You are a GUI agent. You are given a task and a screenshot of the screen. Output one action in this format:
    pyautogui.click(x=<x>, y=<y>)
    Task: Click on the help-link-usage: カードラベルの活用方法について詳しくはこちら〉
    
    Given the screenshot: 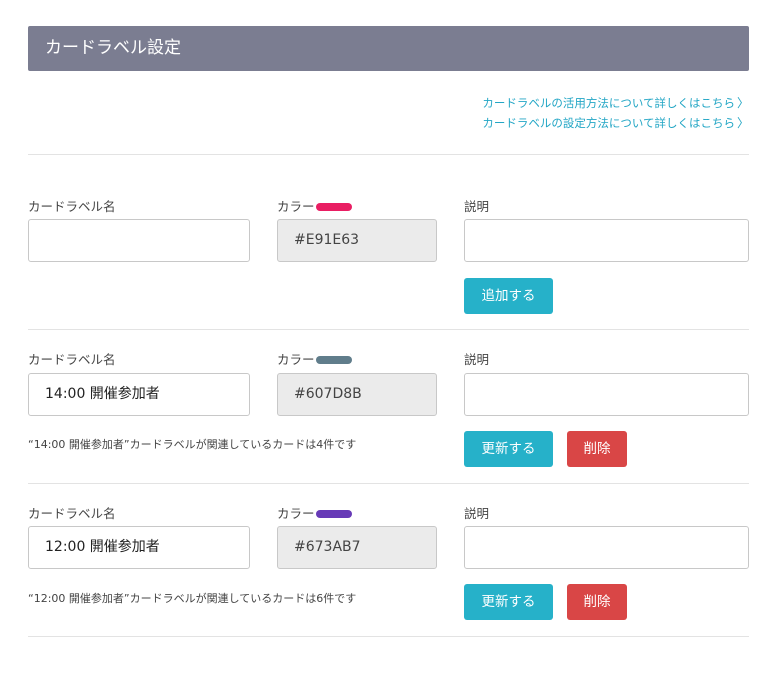 What is the action you would take?
    pyautogui.click(x=615, y=103)
    